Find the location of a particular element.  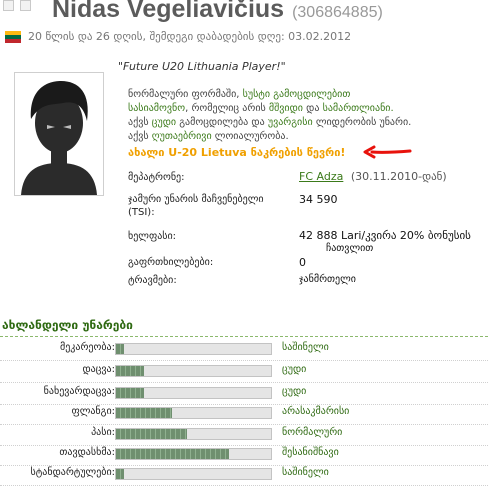

desc-text: , რომელიც არის is located at coordinates (227, 108).